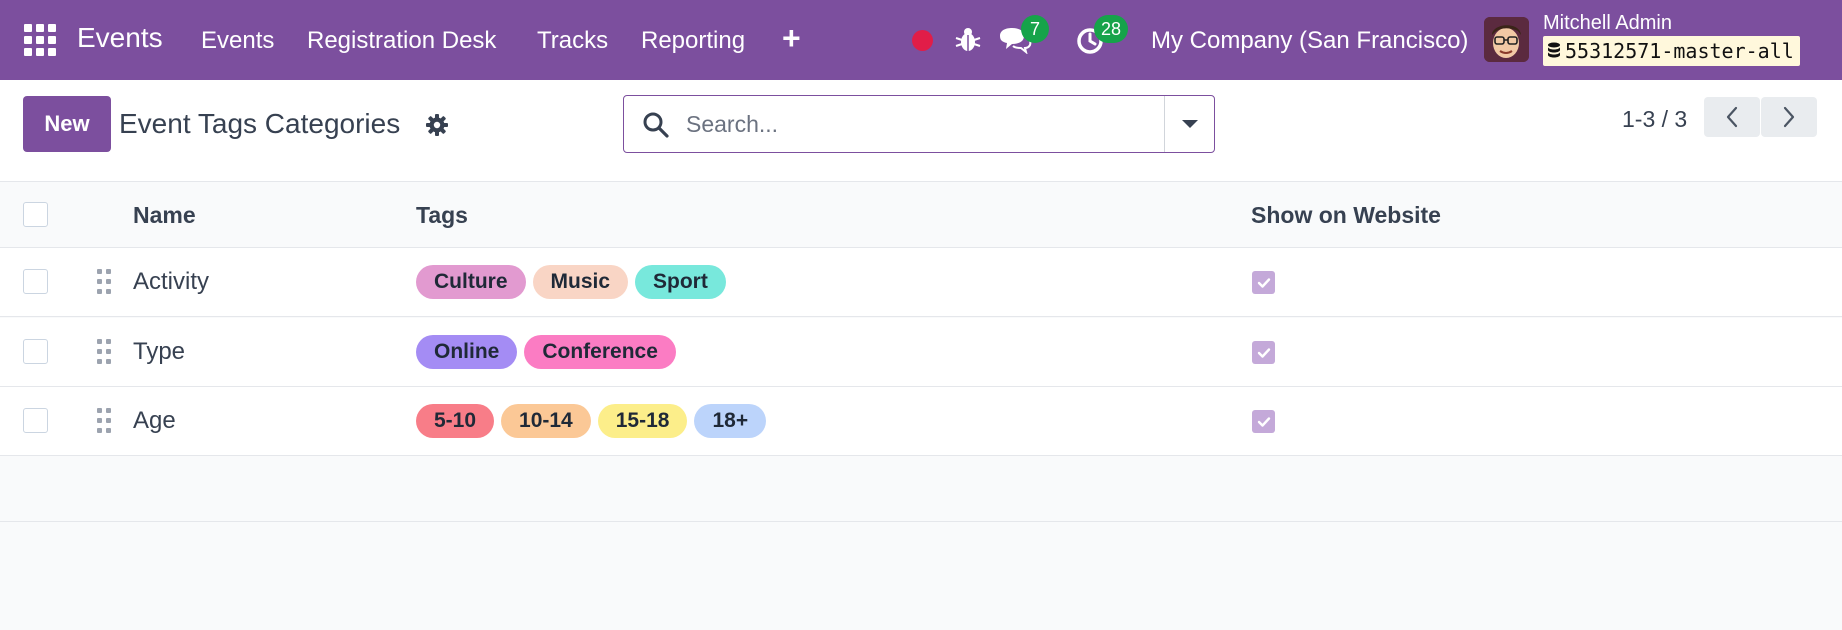 The width and height of the screenshot is (1842, 630). Describe the element at coordinates (401, 41) in the screenshot. I see `menu-item-registration-desk: Registration Desk` at that location.